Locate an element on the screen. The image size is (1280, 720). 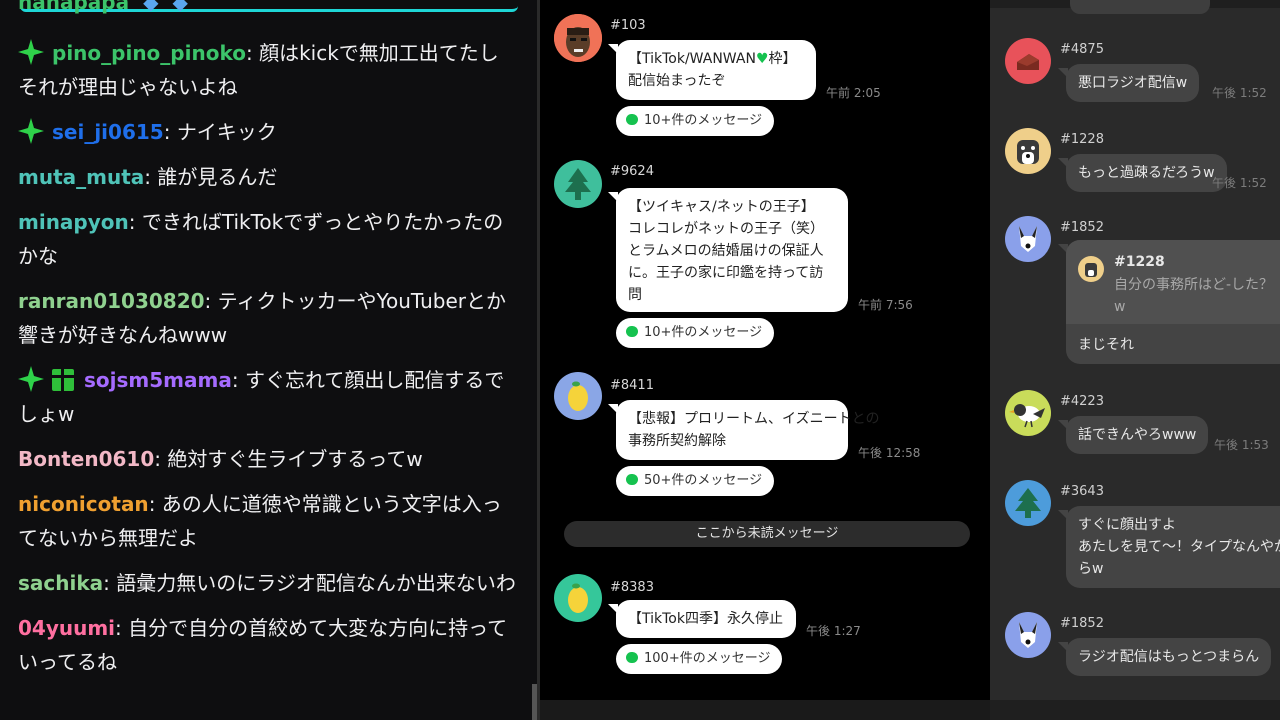
gift-badge-icon is located at coordinates (63, 380).